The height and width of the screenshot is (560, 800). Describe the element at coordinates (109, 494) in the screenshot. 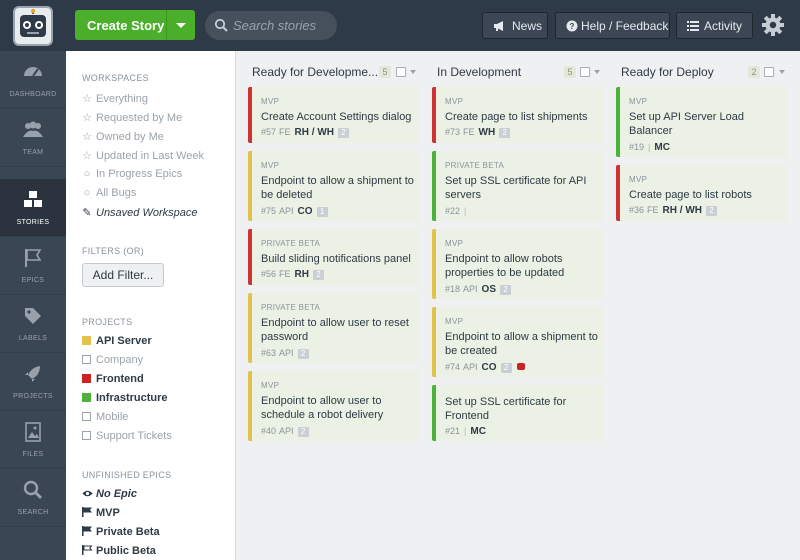

I see `epic-no-epic: No Epic` at that location.